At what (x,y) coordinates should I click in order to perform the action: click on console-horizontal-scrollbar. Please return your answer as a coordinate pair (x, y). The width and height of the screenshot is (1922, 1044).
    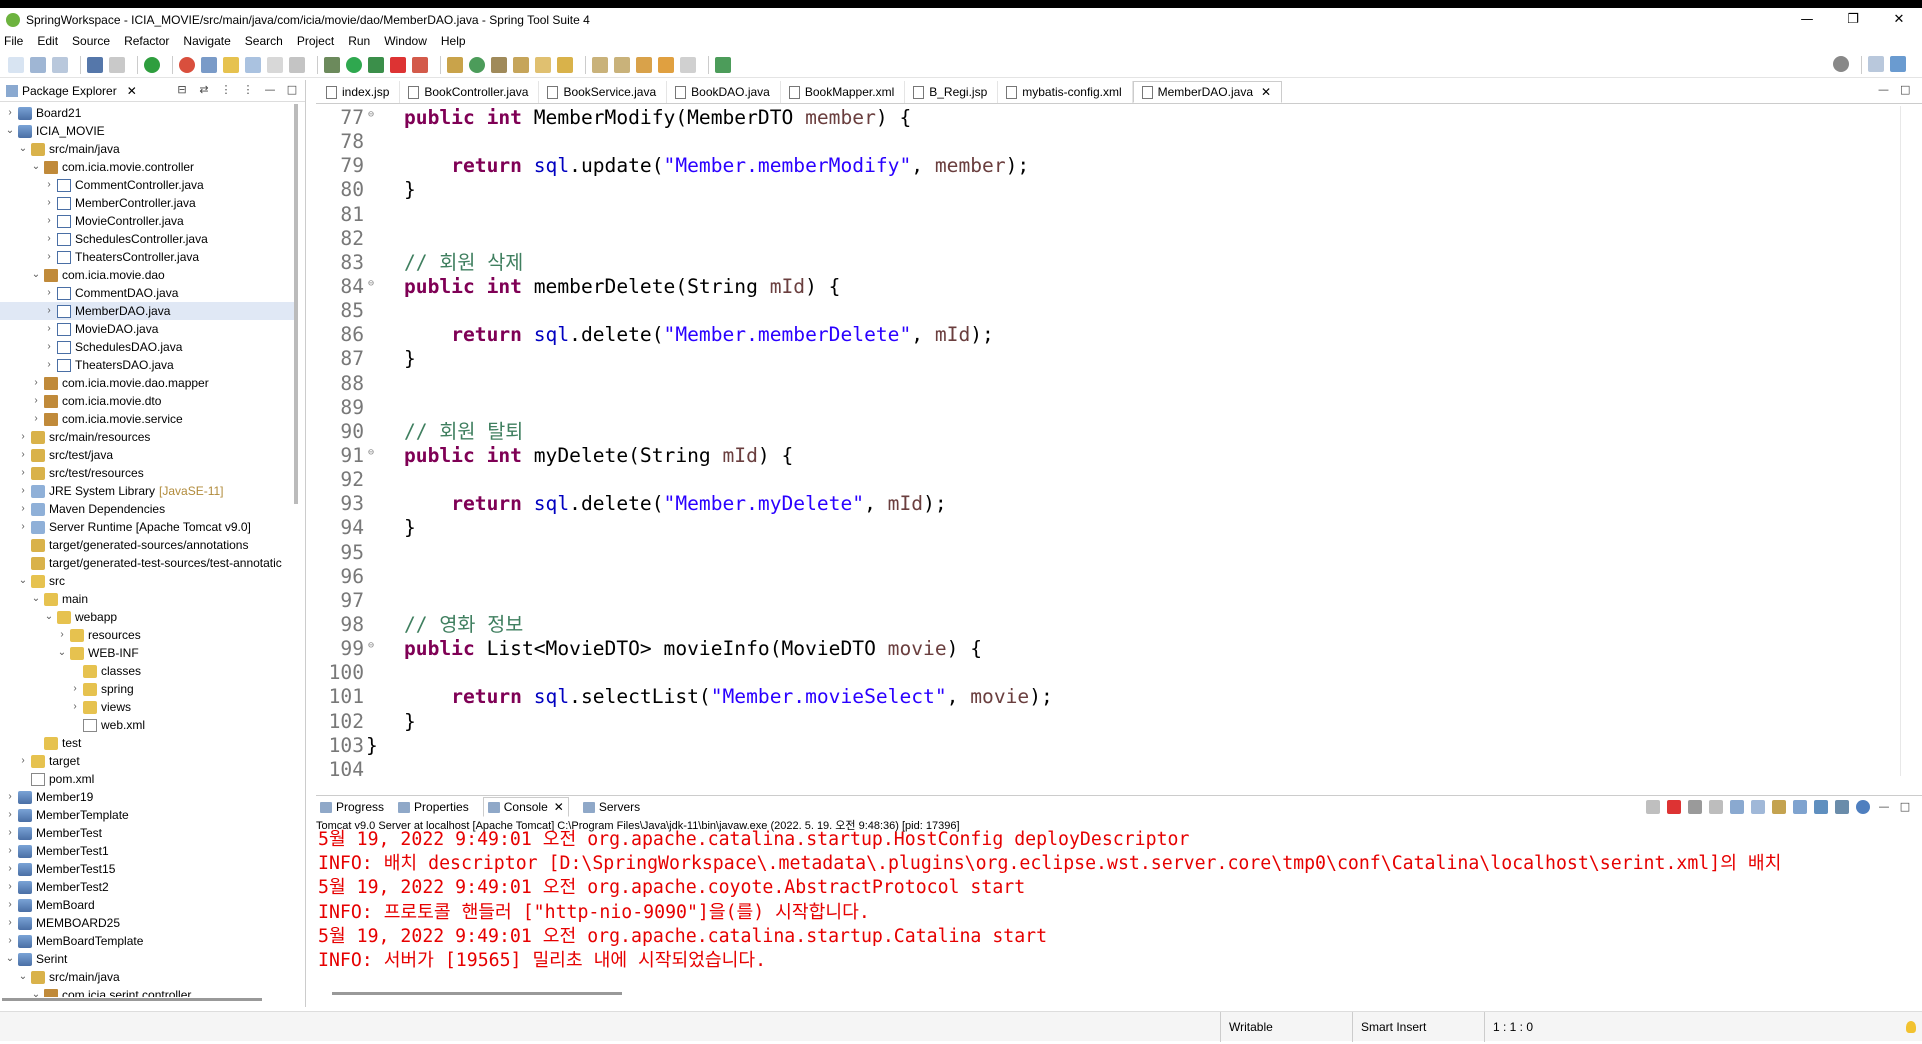
    Looking at the image, I should click on (477, 993).